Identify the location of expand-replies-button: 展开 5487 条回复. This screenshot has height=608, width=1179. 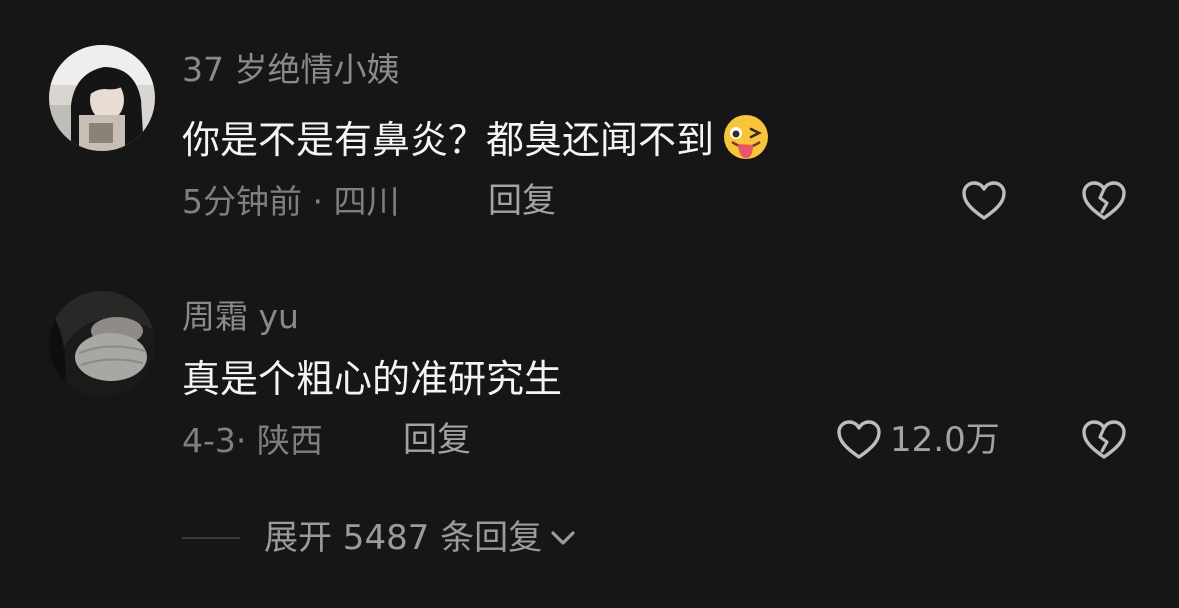
(380, 538).